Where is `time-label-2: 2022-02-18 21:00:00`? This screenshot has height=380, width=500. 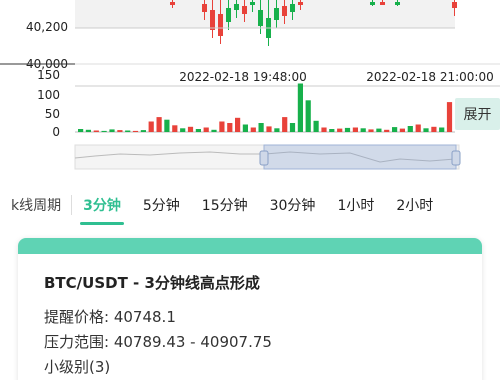 time-label-2: 2022-02-18 21:00:00 is located at coordinates (429, 77).